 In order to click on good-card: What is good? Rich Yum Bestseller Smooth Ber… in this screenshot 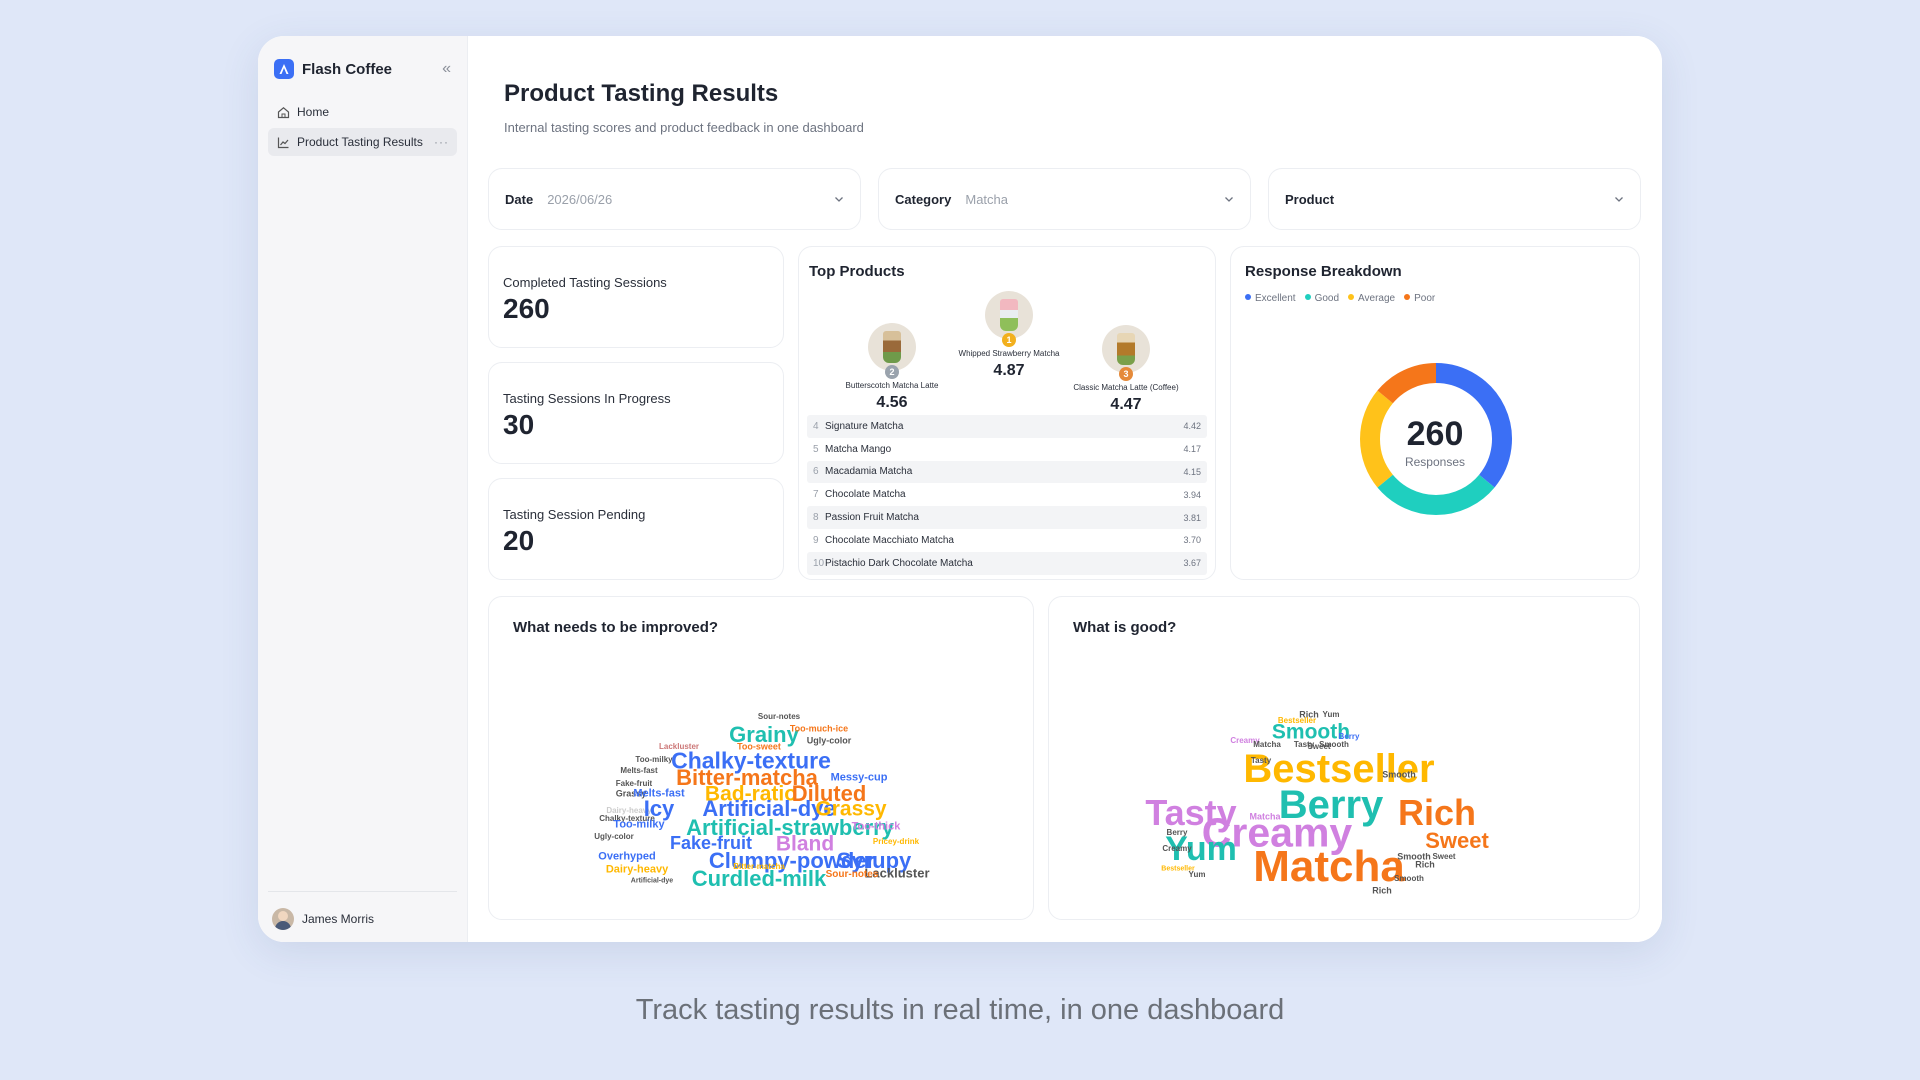, I will do `click(1344, 758)`.